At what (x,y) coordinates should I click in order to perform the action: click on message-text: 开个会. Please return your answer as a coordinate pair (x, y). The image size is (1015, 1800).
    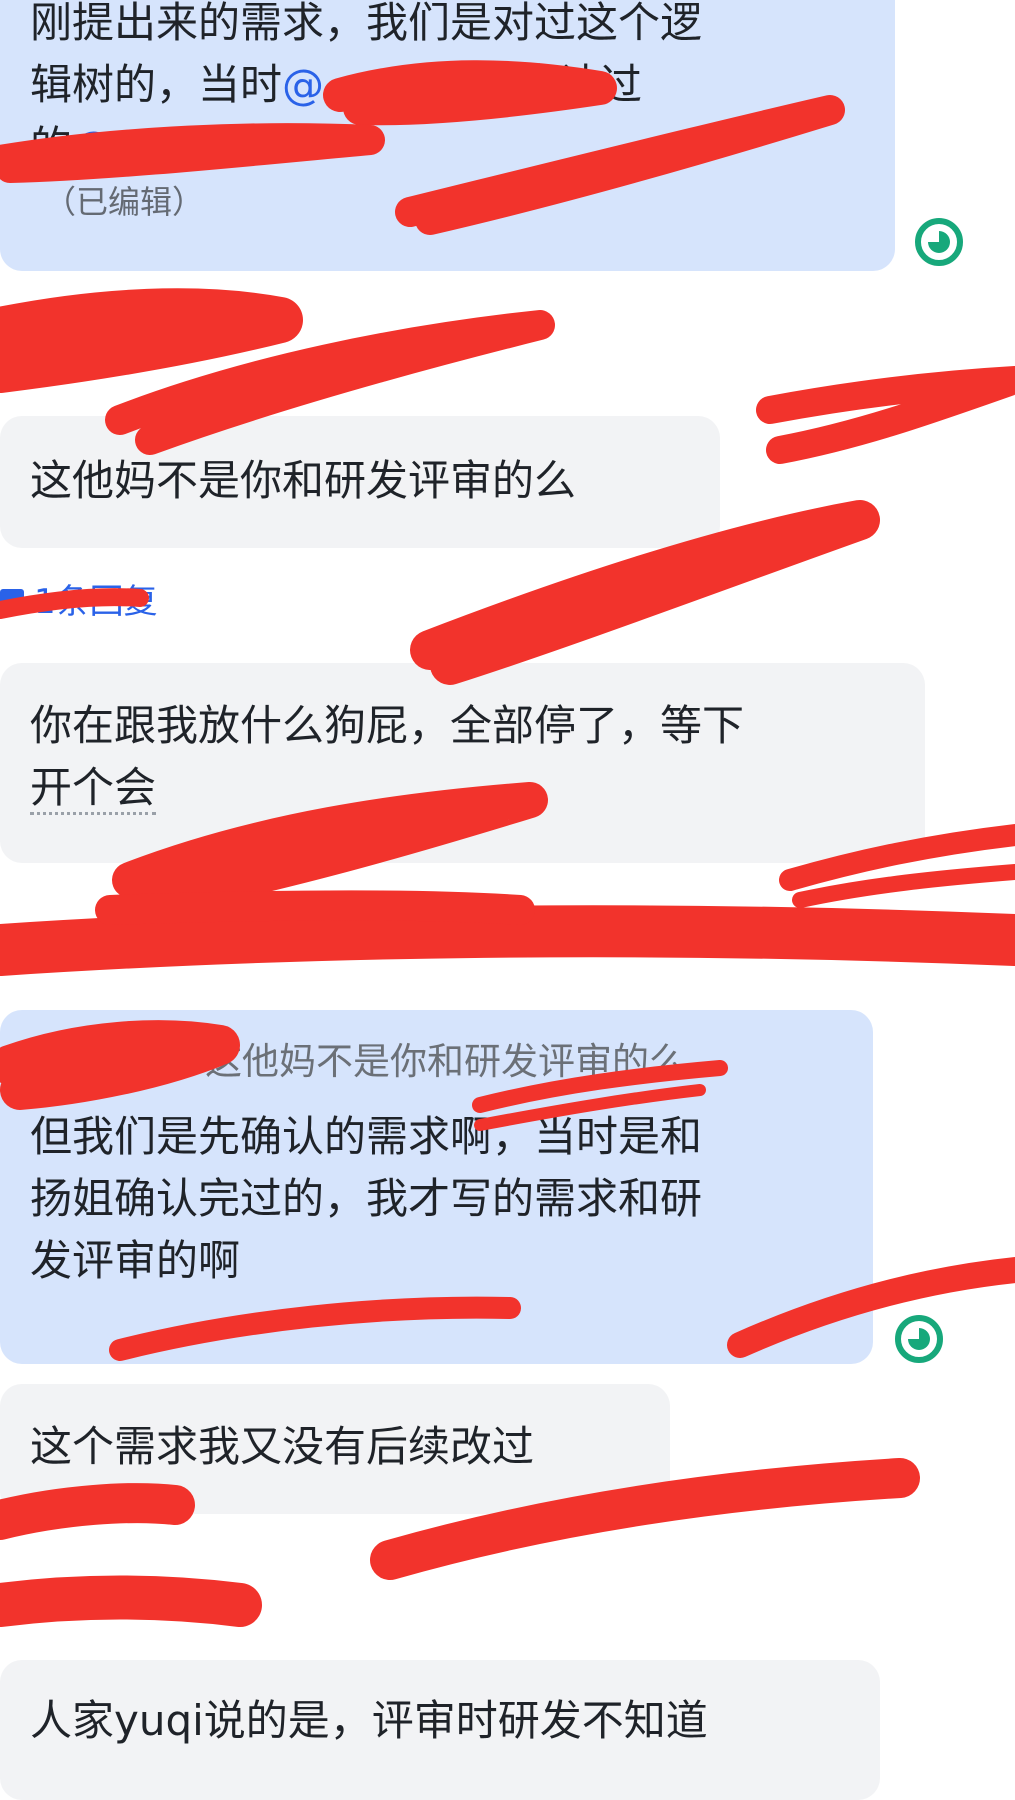
    Looking at the image, I should click on (93, 789).